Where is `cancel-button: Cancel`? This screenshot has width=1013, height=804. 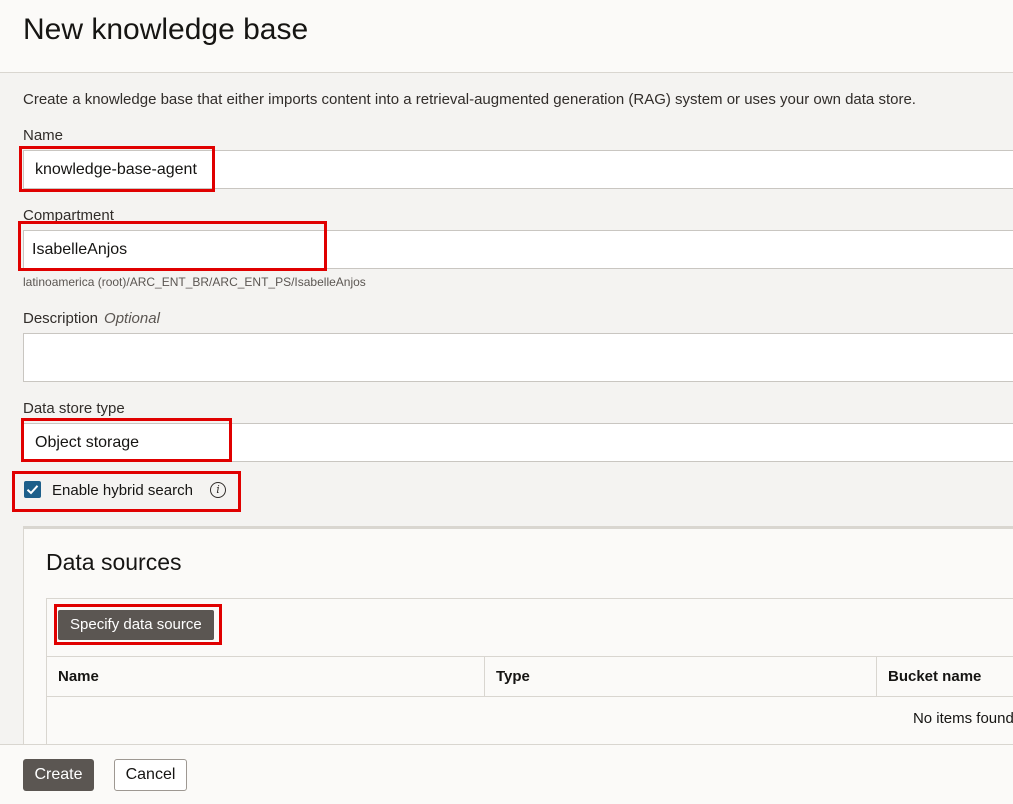 cancel-button: Cancel is located at coordinates (150, 775).